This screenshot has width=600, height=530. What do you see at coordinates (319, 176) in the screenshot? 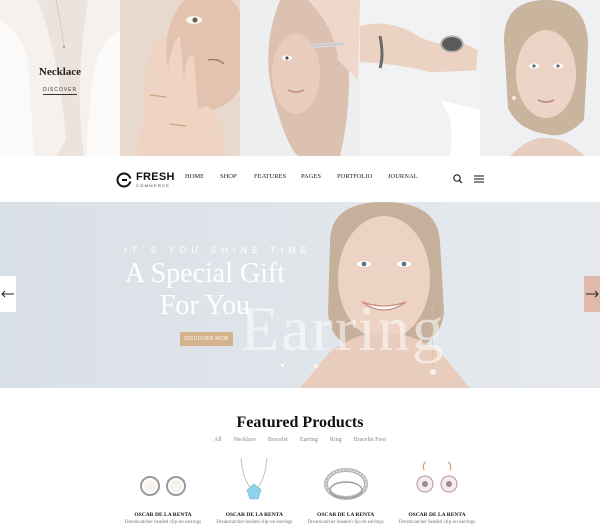
I see `nav-pages: PAGES` at bounding box center [319, 176].